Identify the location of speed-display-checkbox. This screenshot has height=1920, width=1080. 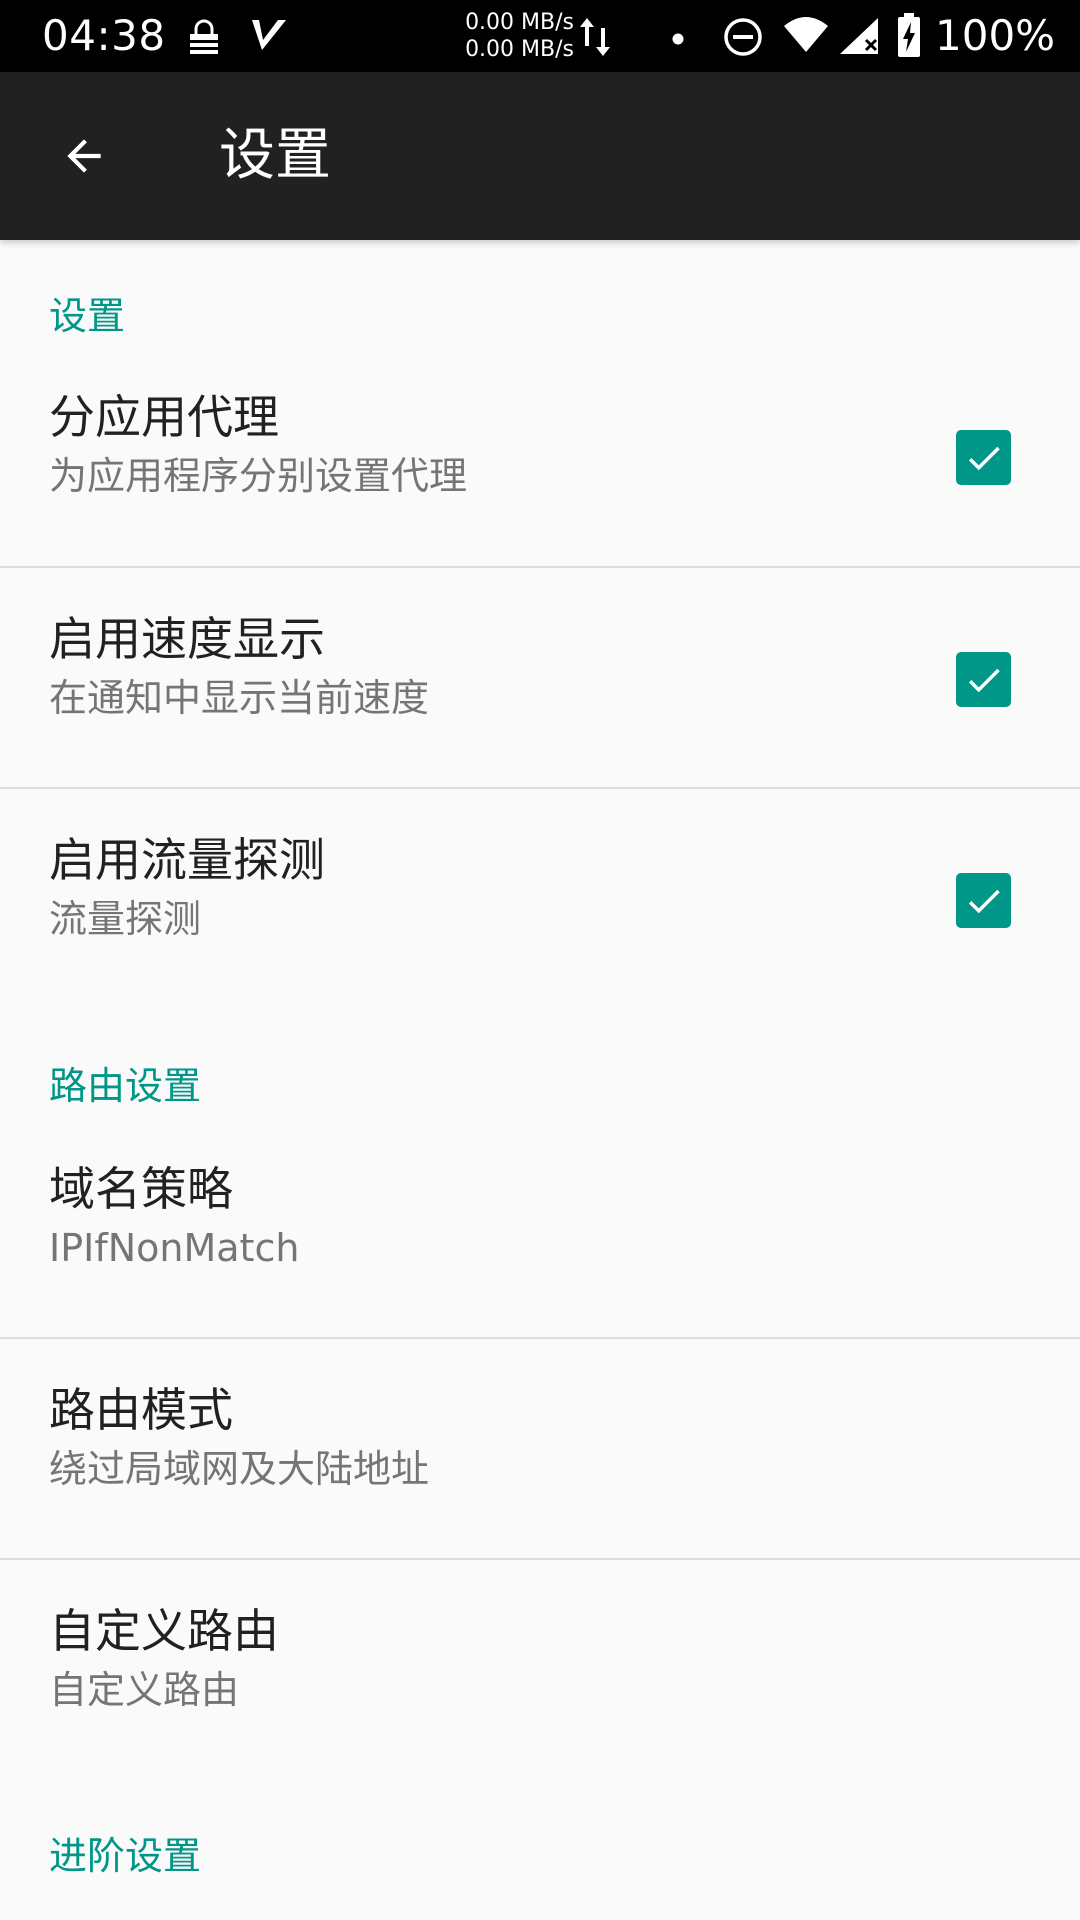
(983, 679).